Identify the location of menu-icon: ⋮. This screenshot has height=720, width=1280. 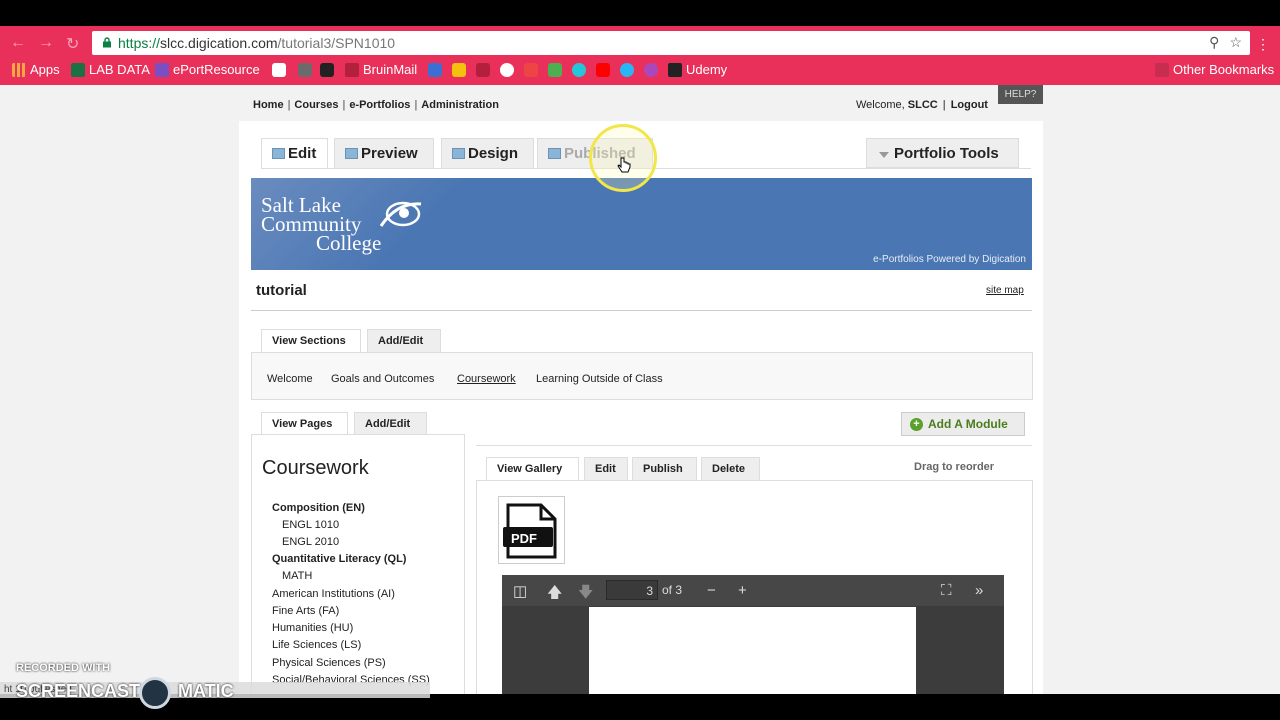
(1263, 44).